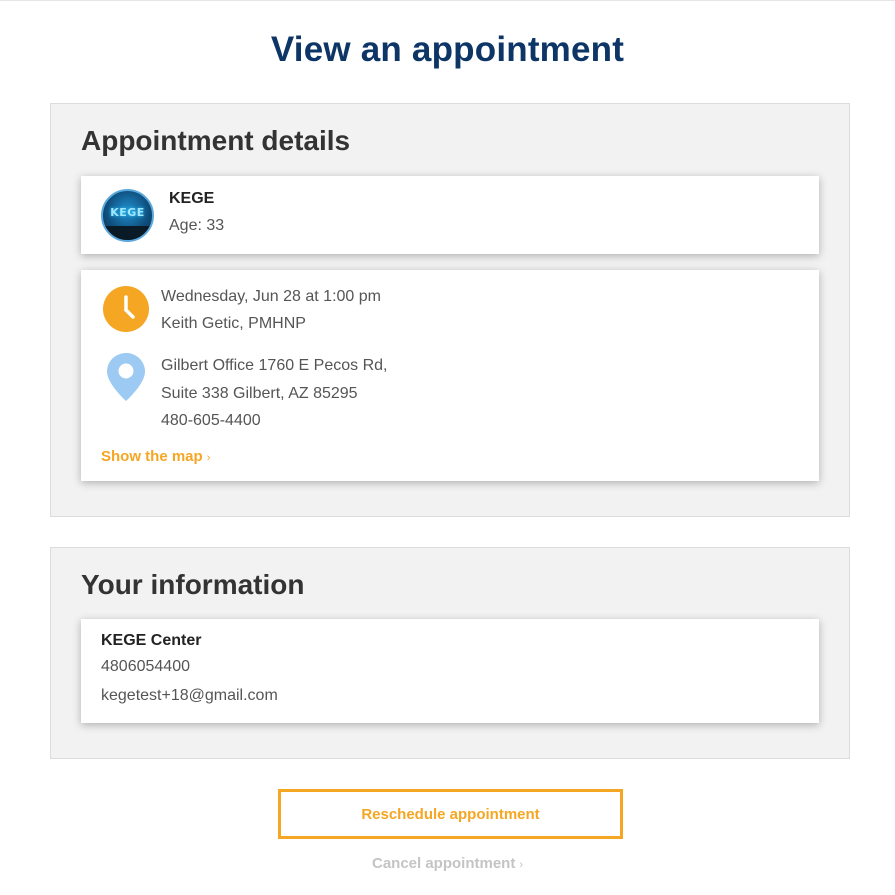 The image size is (895, 895). What do you see at coordinates (145, 666) in the screenshot?
I see `contact-phone: 4806054400` at bounding box center [145, 666].